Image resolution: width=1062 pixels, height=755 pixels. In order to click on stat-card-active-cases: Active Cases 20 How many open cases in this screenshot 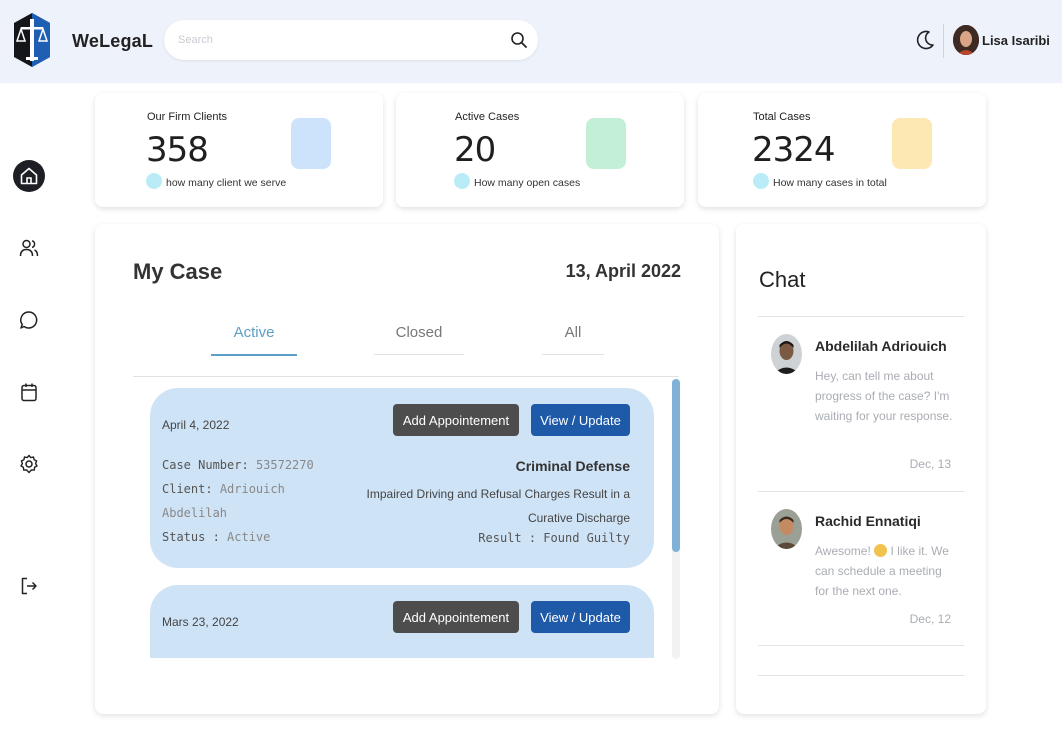, I will do `click(540, 150)`.